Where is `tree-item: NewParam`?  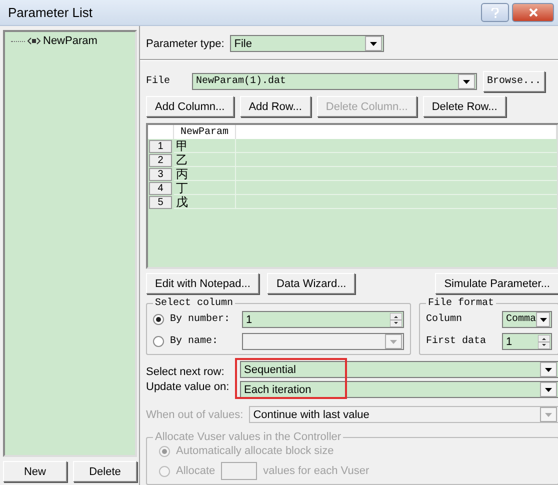
tree-item: NewParam is located at coordinates (70, 41).